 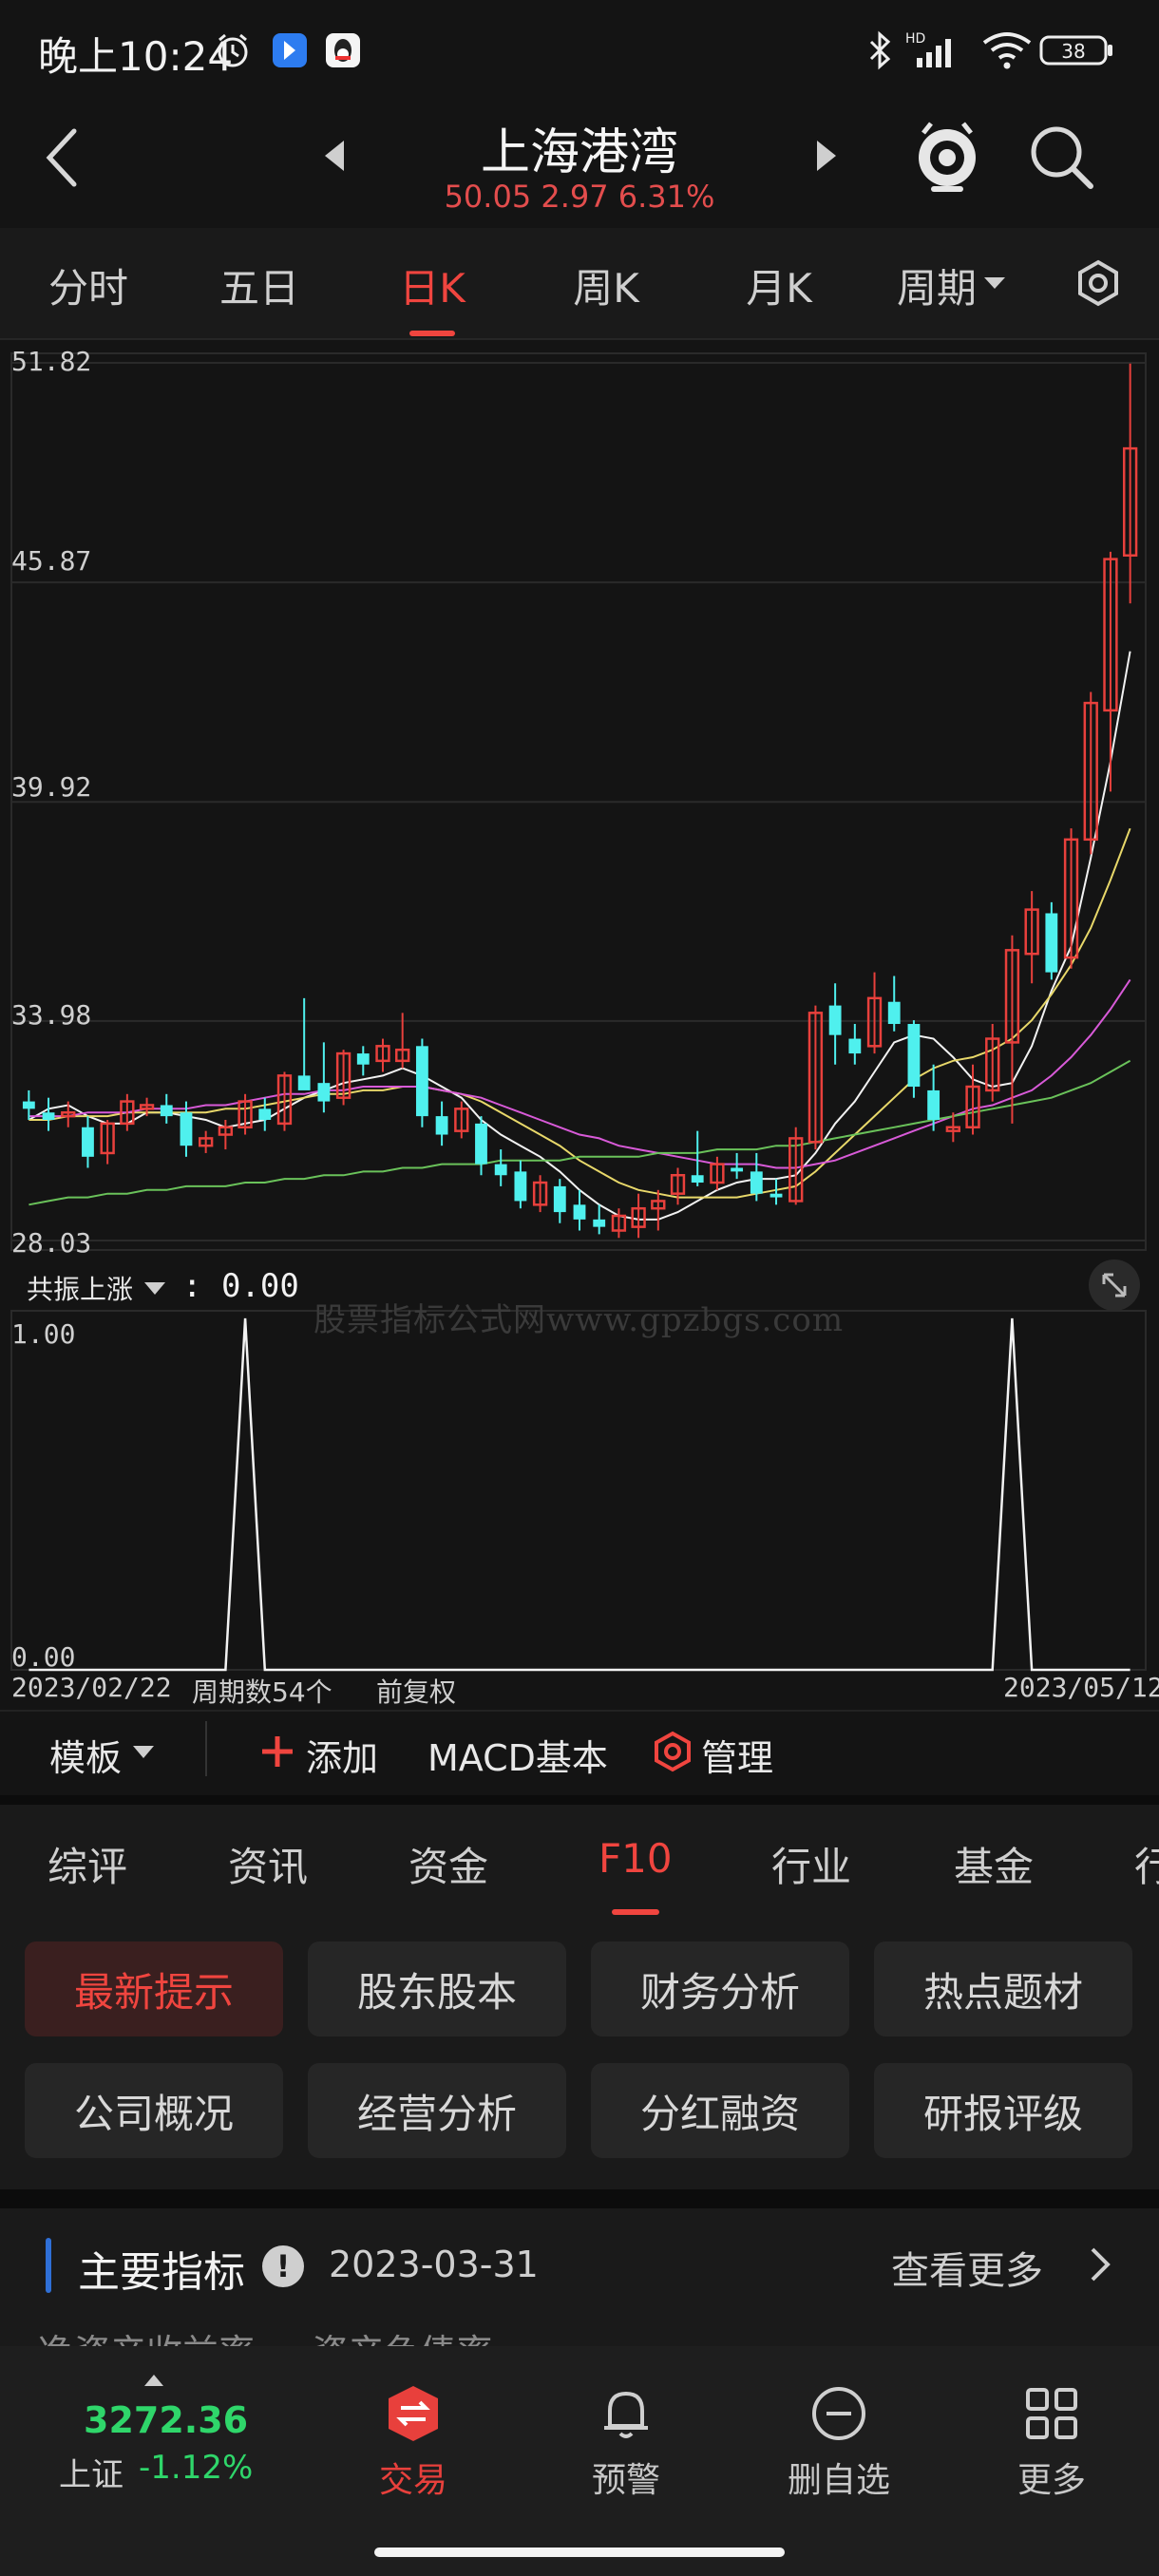 What do you see at coordinates (413, 2477) in the screenshot?
I see `nav-trade: 交易` at bounding box center [413, 2477].